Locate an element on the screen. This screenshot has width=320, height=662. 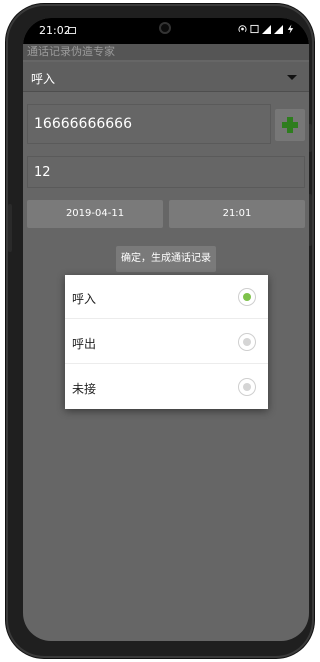
dialog-option-outgoing: 呼出 is located at coordinates (166, 342).